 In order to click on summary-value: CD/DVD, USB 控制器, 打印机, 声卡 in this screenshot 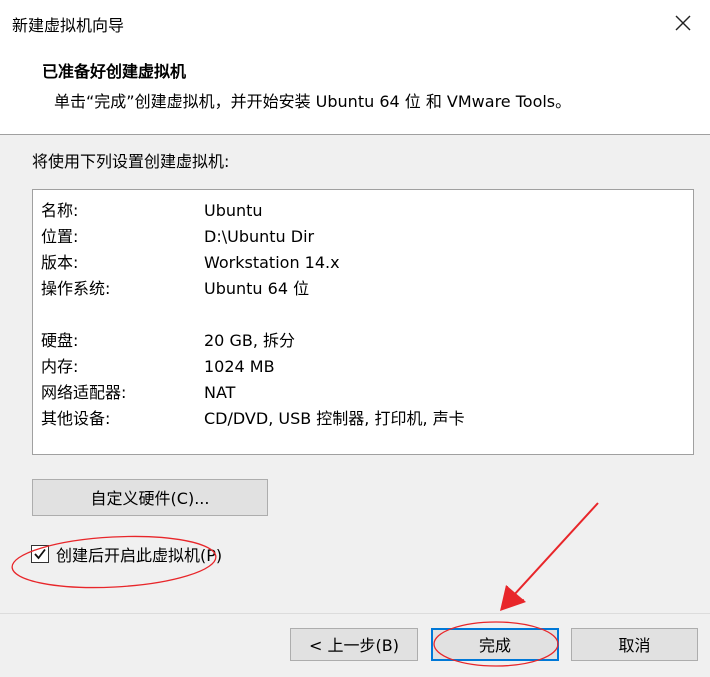, I will do `click(334, 418)`.